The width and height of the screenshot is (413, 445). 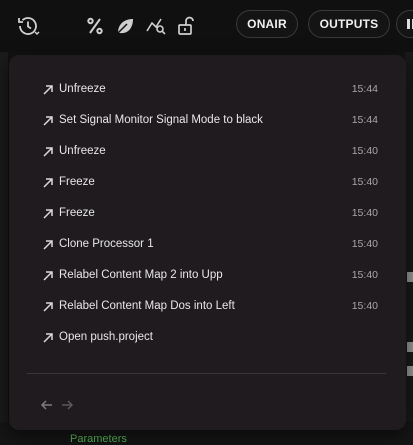 What do you see at coordinates (4, 248) in the screenshot?
I see `background-left-panel` at bounding box center [4, 248].